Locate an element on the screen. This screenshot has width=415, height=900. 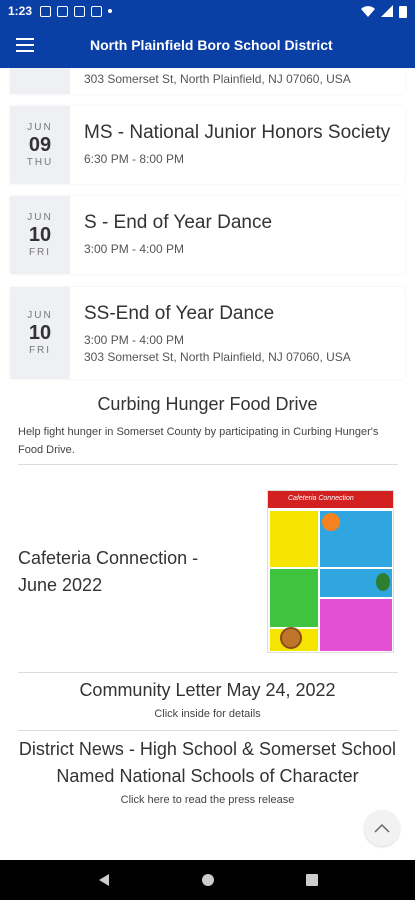
menu-button is located at coordinates (25, 45).